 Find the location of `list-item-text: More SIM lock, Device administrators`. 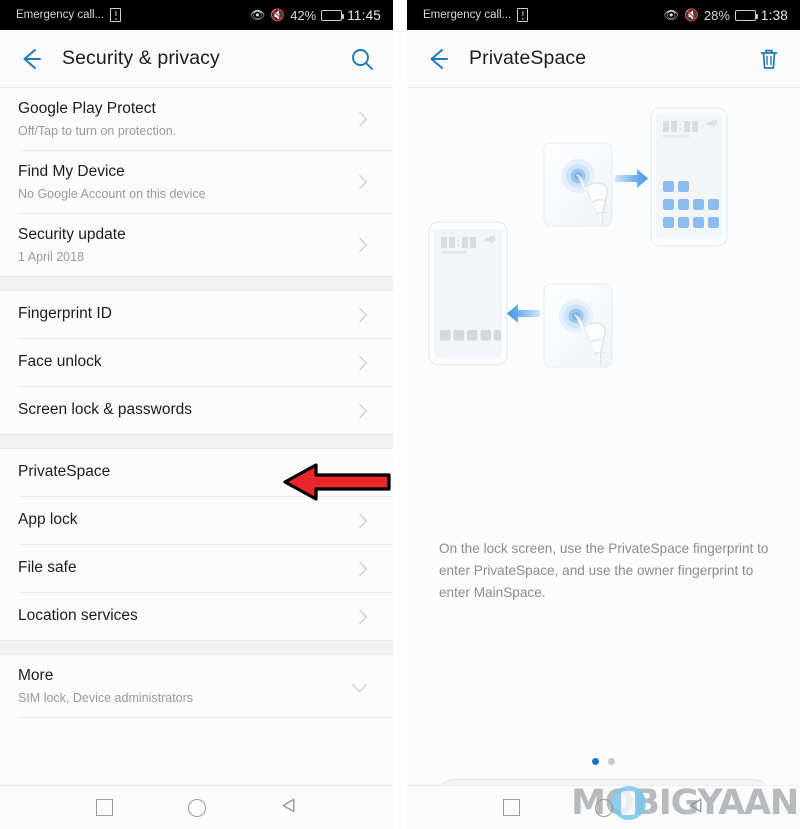

list-item-text: More SIM lock, Device administrators is located at coordinates (186, 686).